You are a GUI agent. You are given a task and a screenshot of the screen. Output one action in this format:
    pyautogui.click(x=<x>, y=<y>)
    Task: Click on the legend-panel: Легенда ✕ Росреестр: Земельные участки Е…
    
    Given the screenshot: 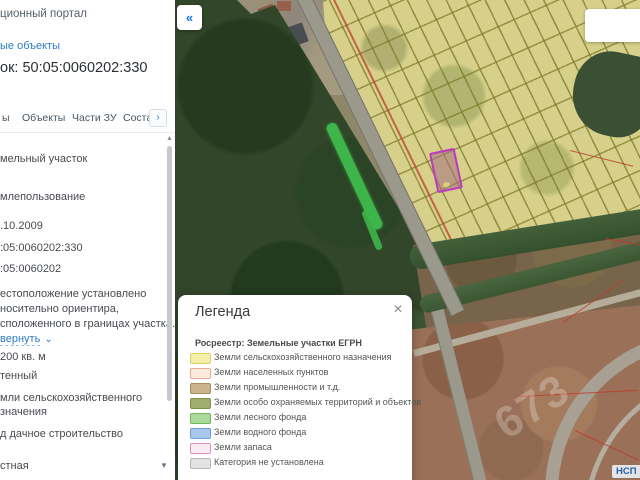 What is the action you would take?
    pyautogui.click(x=299, y=387)
    